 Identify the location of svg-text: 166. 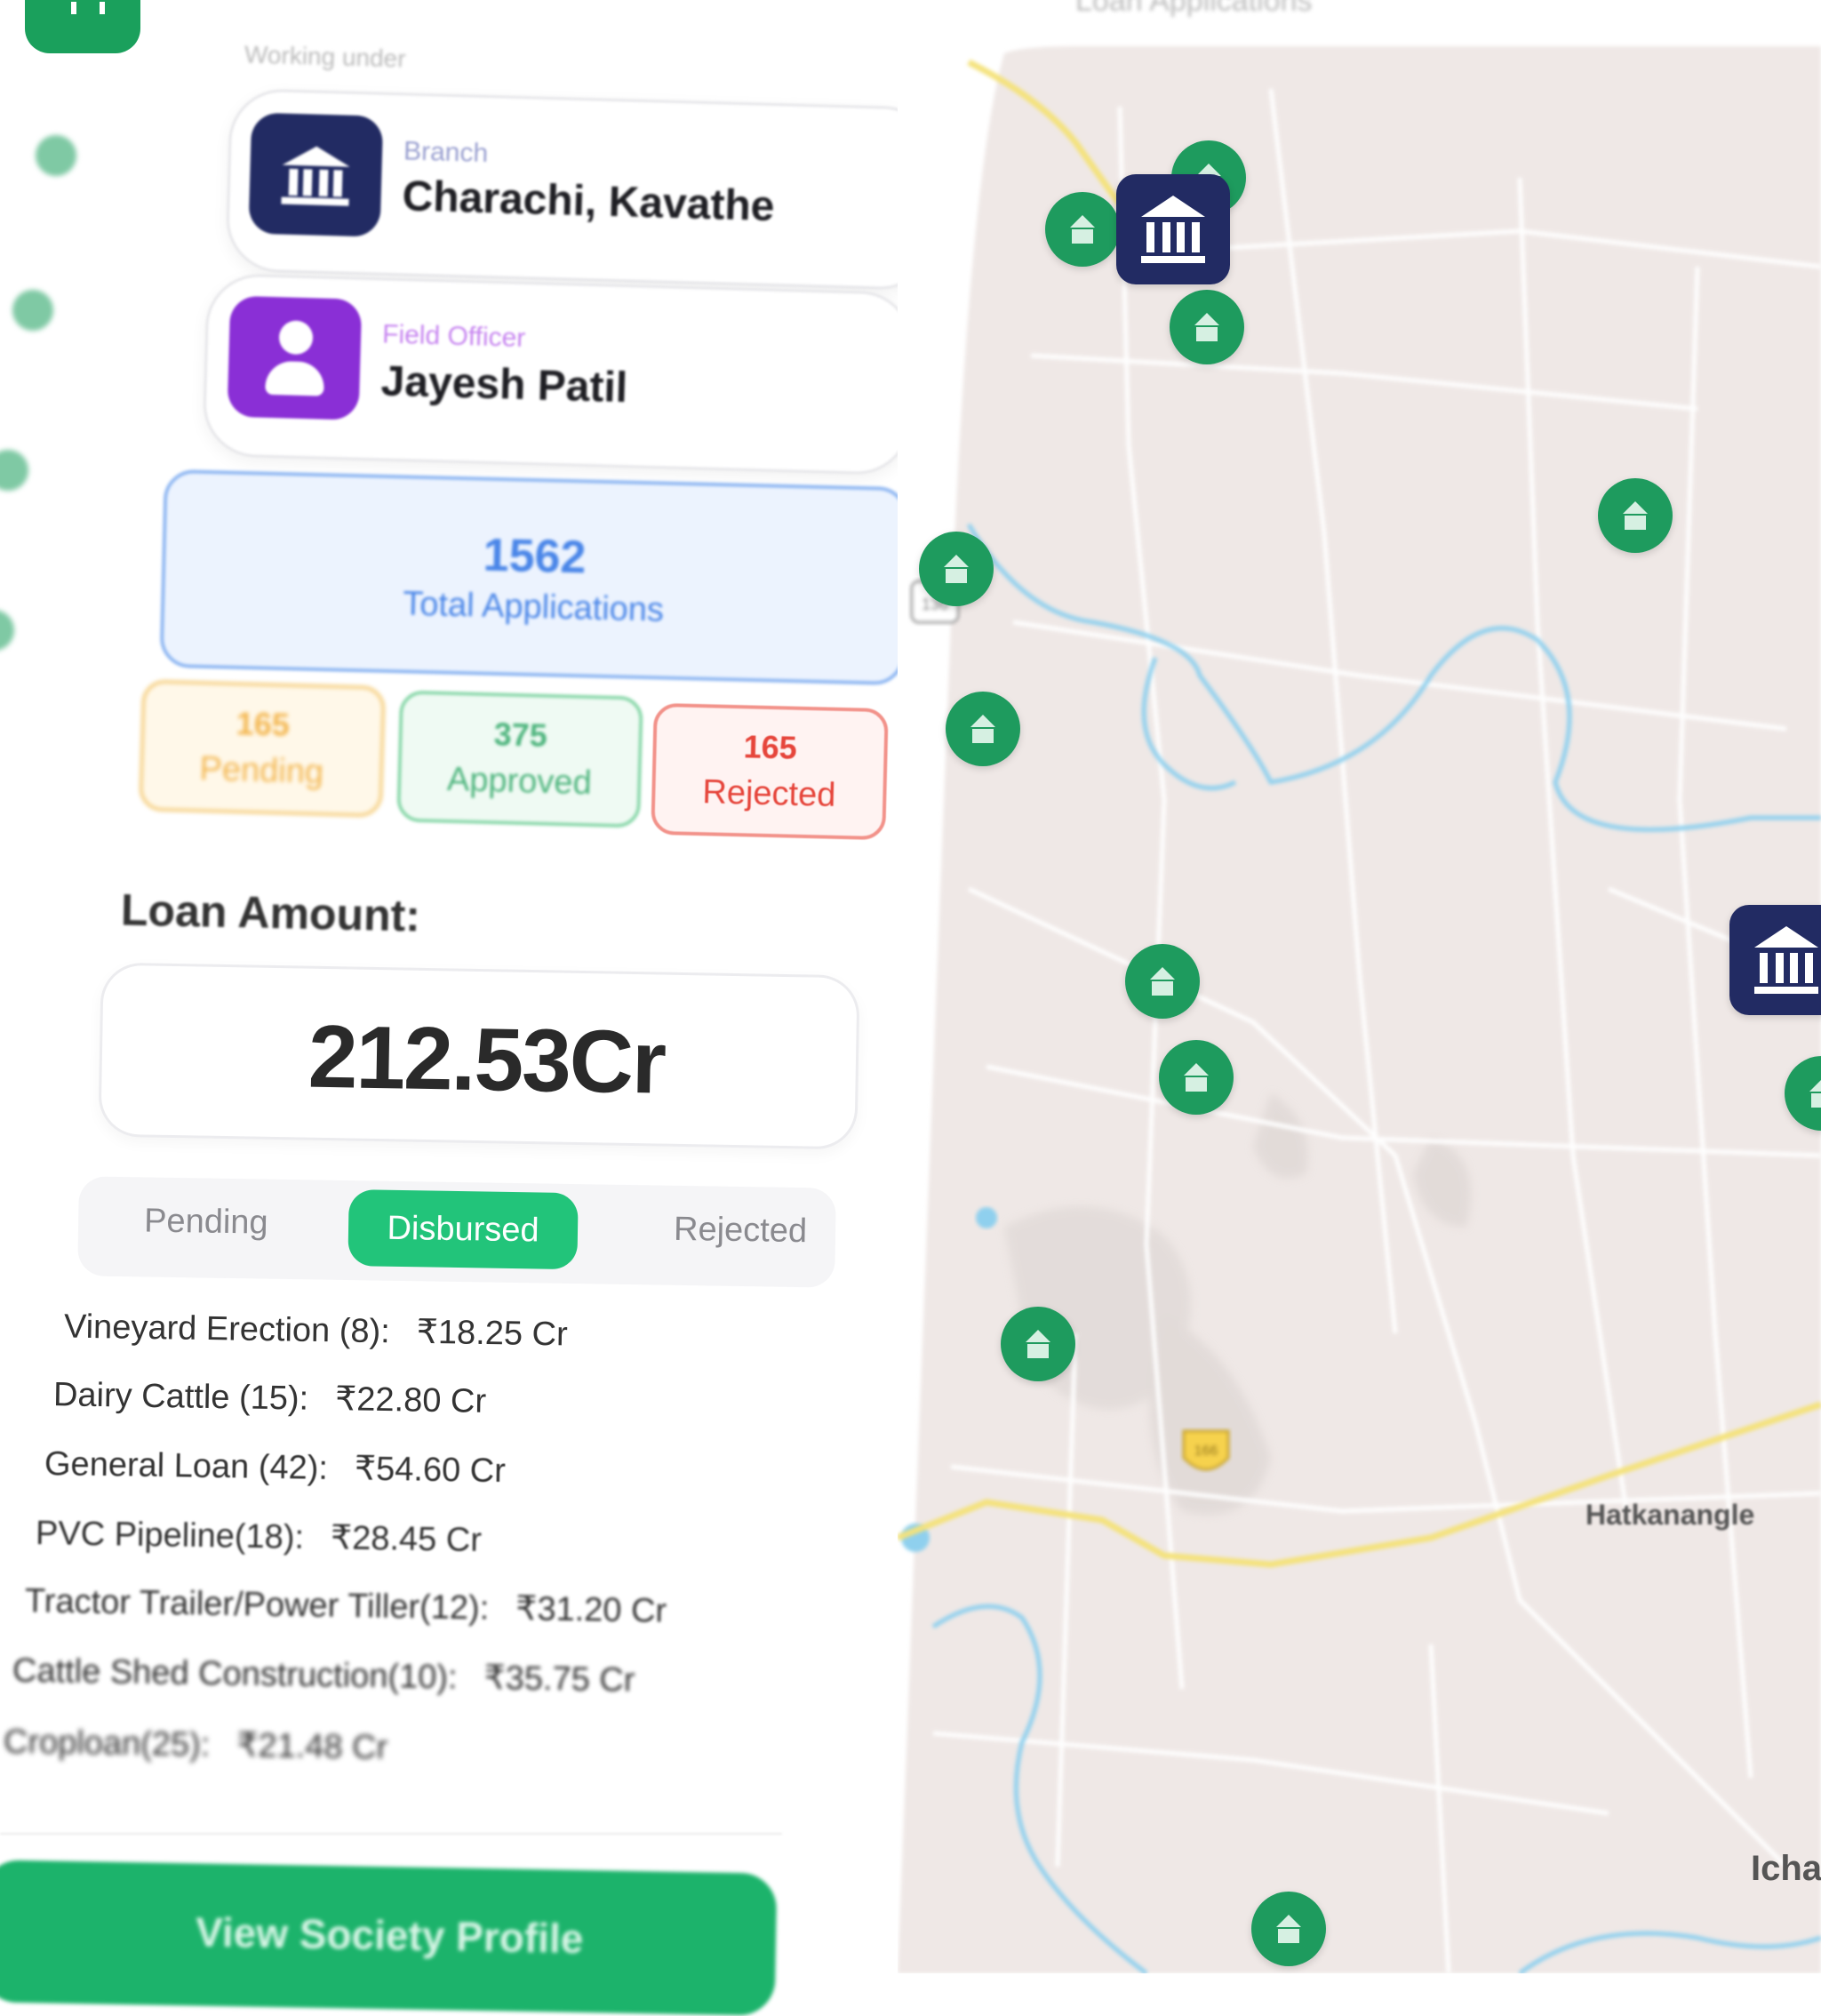
(1206, 1451).